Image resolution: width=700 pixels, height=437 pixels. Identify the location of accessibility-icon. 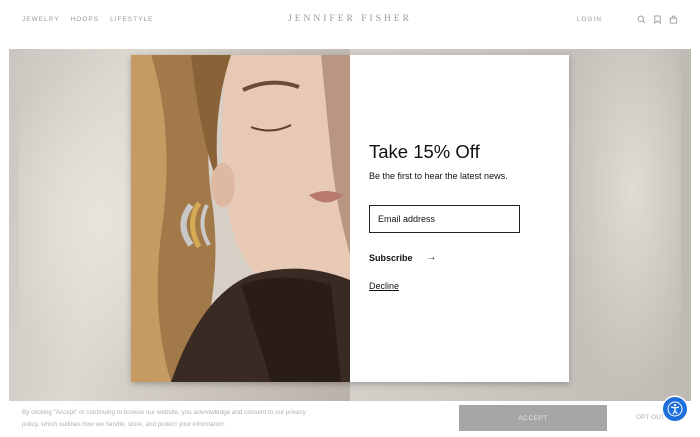
(675, 409).